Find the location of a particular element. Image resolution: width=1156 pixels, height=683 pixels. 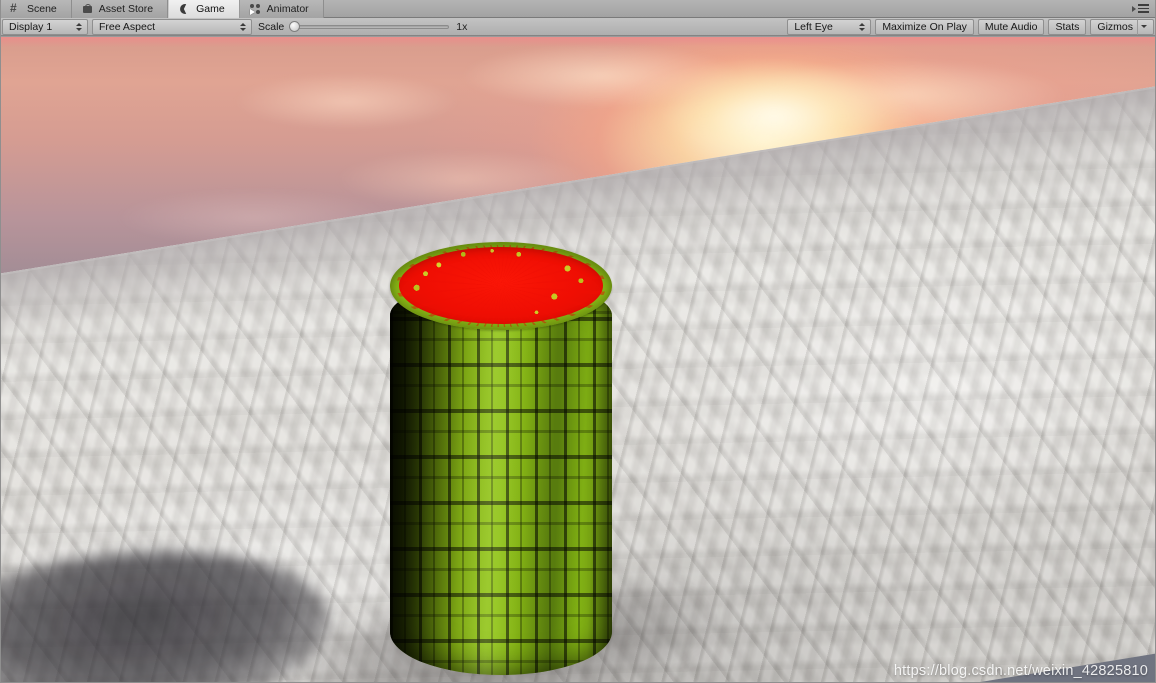

tab-scene: Scene is located at coordinates (36, 9).